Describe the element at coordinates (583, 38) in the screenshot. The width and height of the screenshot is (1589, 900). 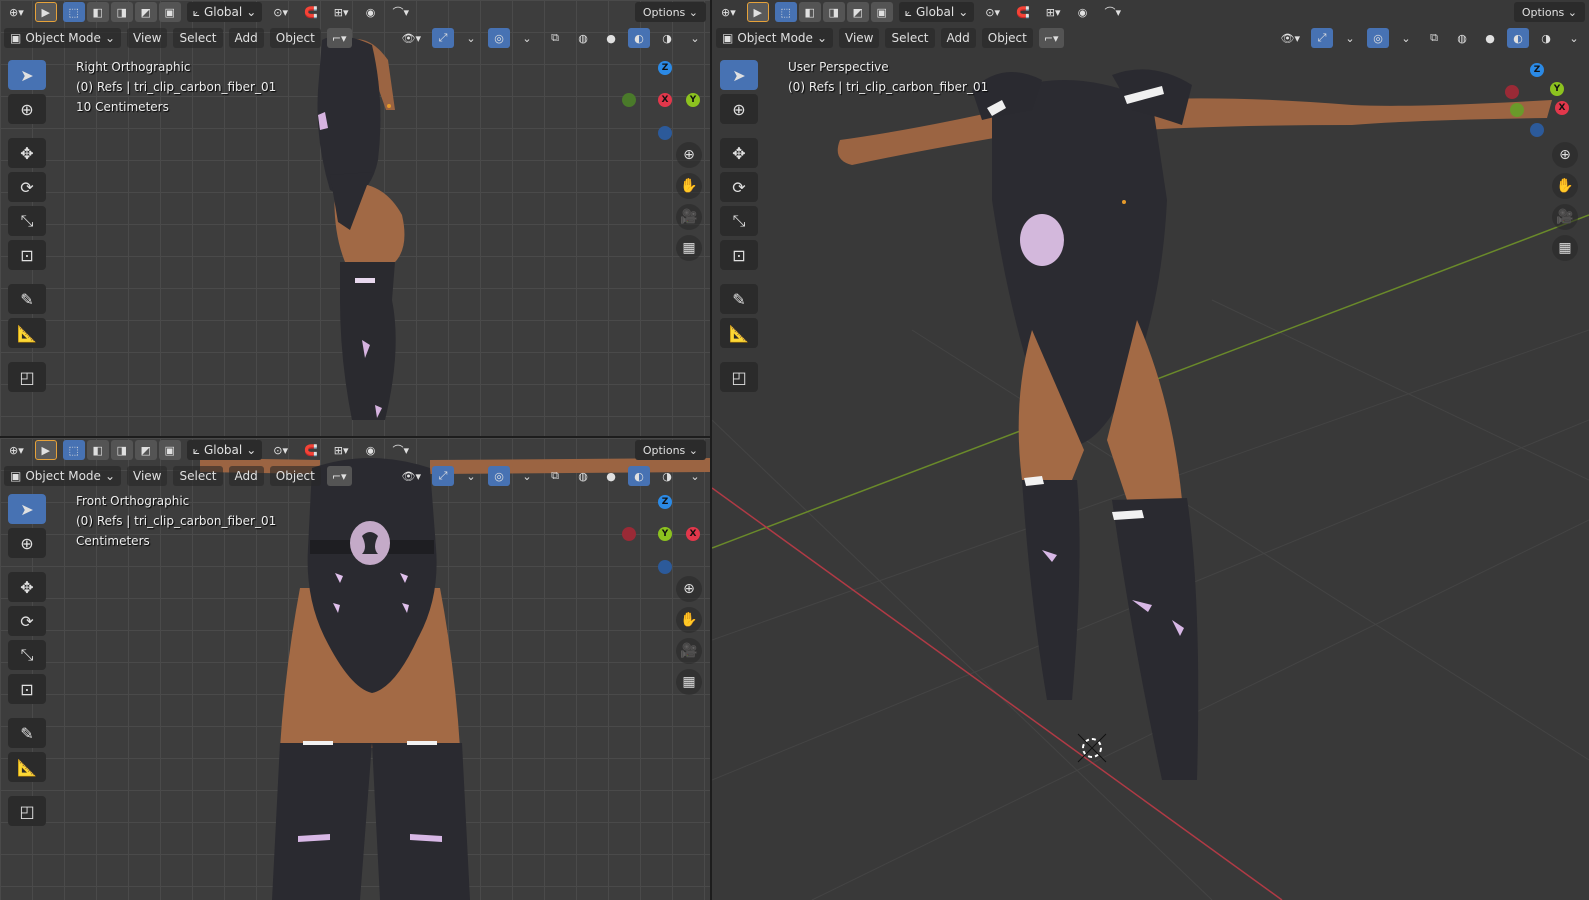
I see `wireframe-shading-icon: ◍` at that location.